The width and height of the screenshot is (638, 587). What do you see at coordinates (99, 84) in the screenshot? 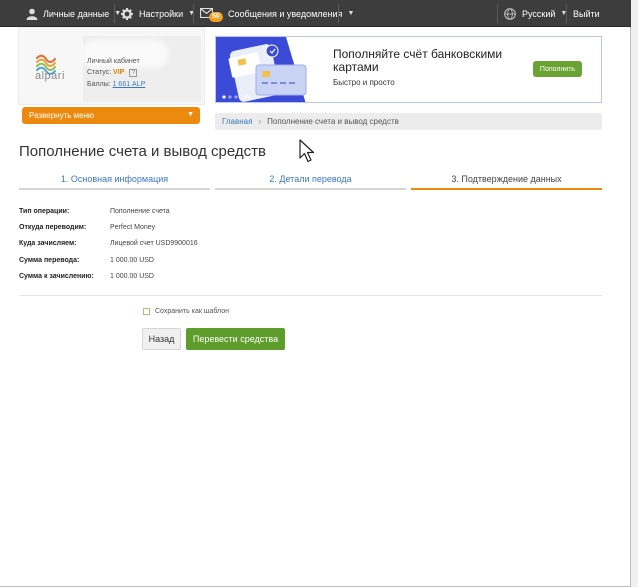
I see `points-label: Баллы:` at bounding box center [99, 84].